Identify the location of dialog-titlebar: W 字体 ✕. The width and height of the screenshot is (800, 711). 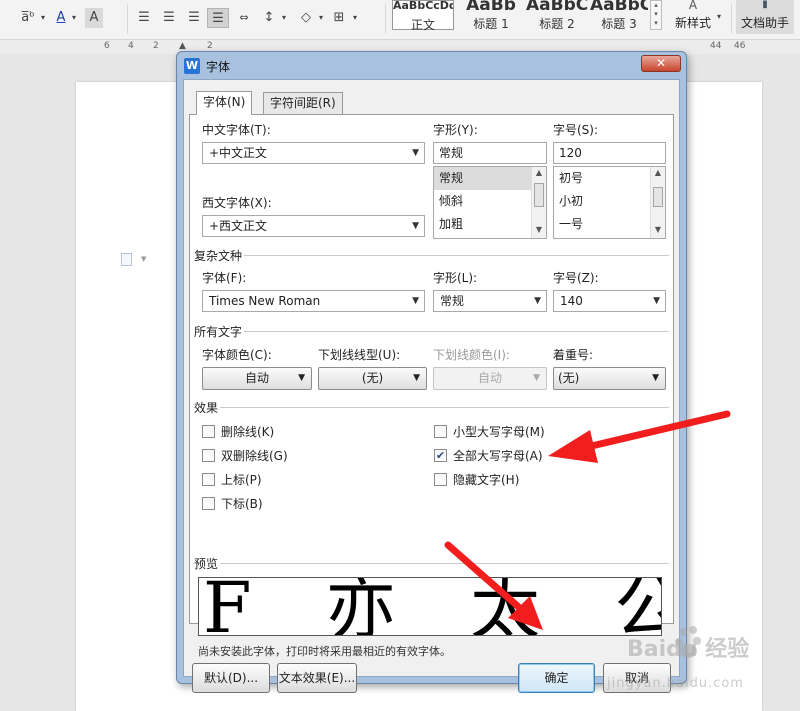
(431, 66).